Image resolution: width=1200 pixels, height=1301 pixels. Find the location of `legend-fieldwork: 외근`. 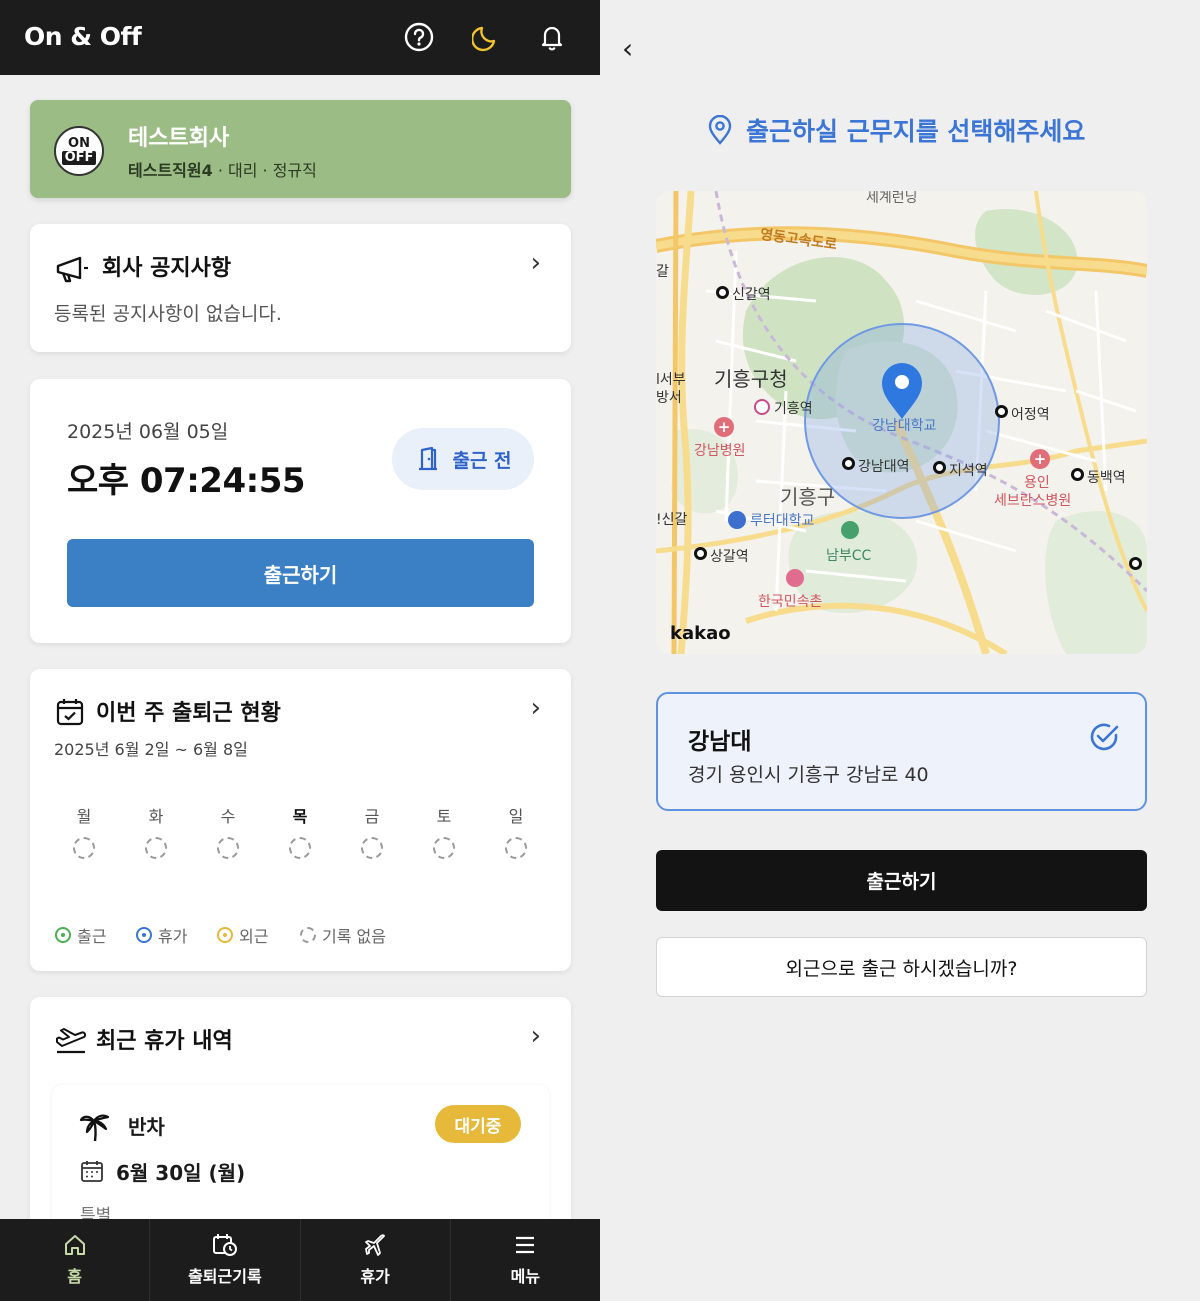

legend-fieldwork: 외근 is located at coordinates (242, 935).